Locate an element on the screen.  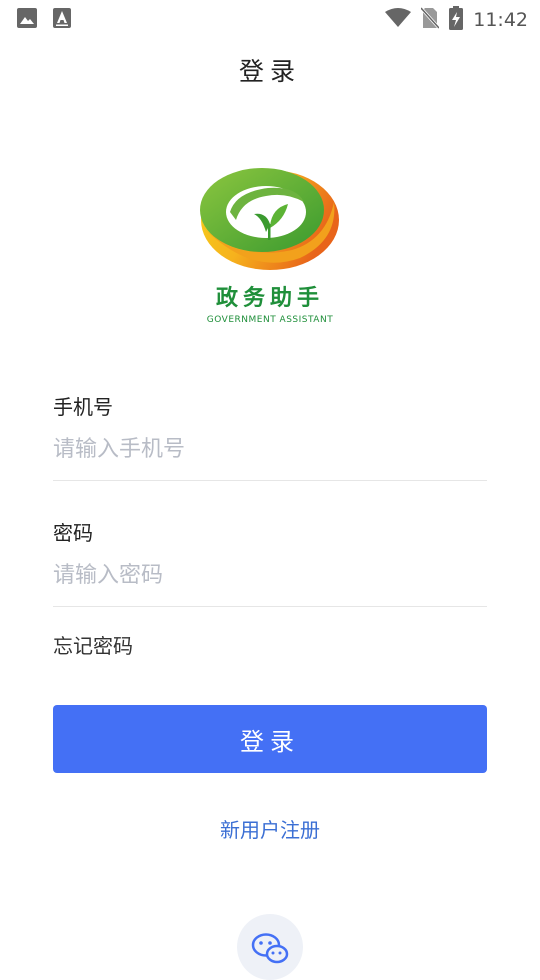
status-left is located at coordinates (44, 20).